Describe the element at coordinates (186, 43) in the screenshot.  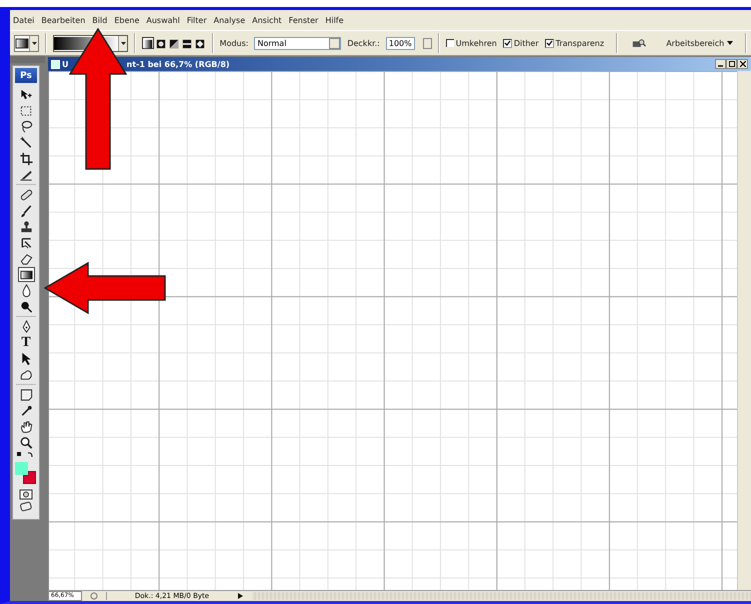
I see `reflected-gradient-button` at that location.